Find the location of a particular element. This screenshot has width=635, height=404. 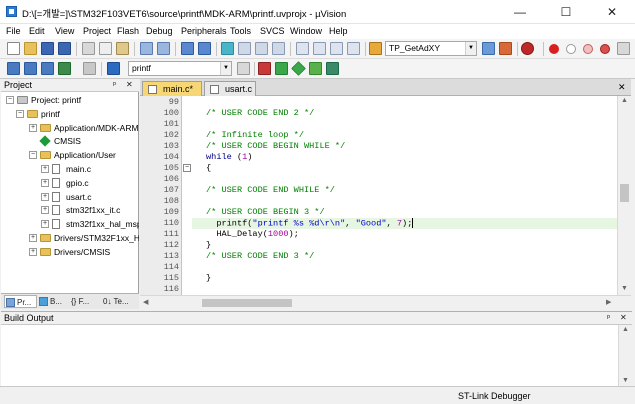

redo-icon is located at coordinates (163, 48).